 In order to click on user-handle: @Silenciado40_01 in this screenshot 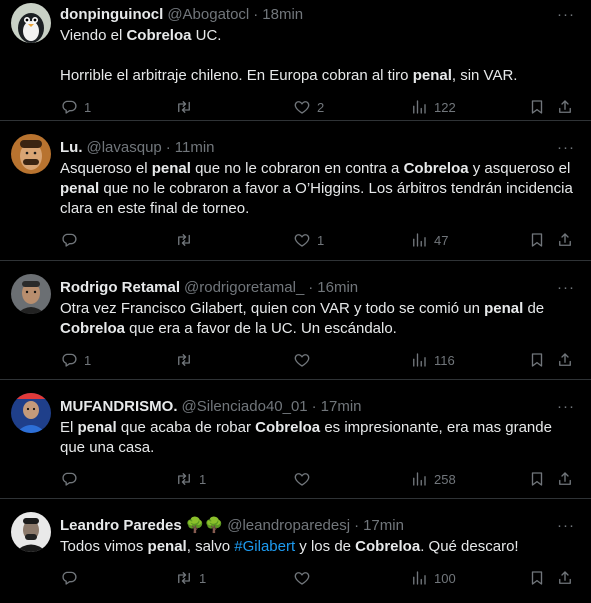, I will do `click(245, 406)`.